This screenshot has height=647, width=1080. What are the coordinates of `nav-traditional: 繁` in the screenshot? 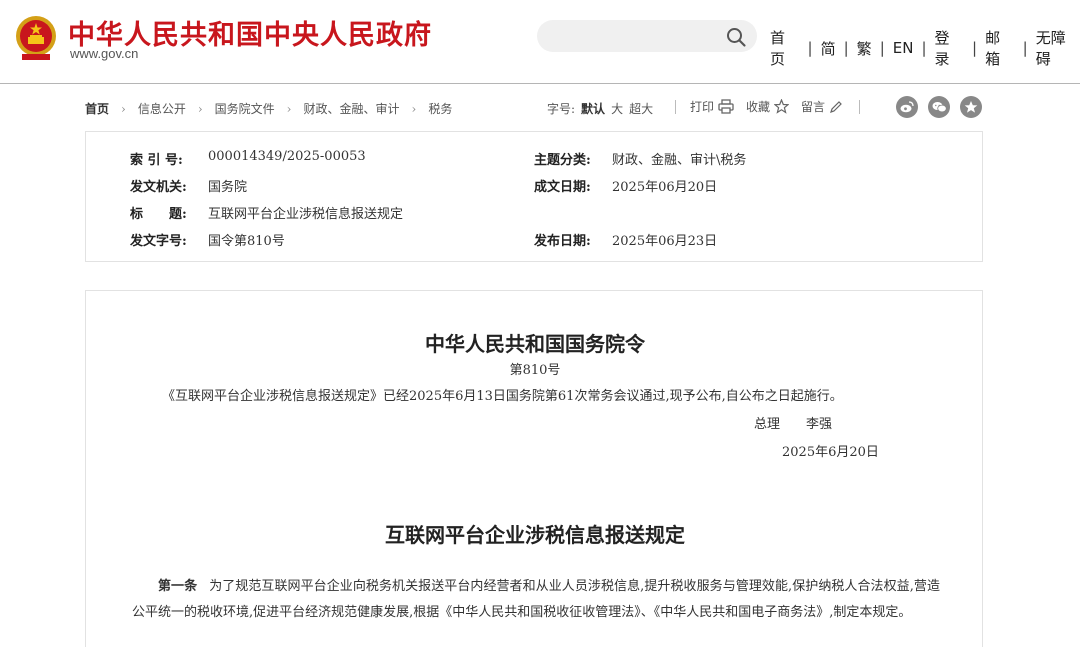 It's located at (864, 48).